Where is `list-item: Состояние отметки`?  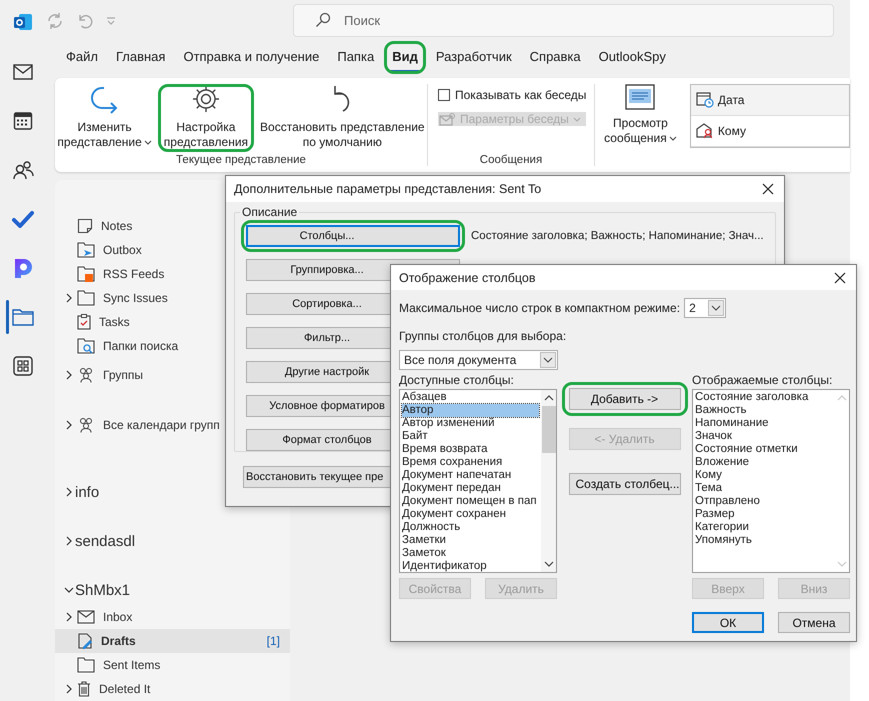 list-item: Состояние отметки is located at coordinates (763, 449).